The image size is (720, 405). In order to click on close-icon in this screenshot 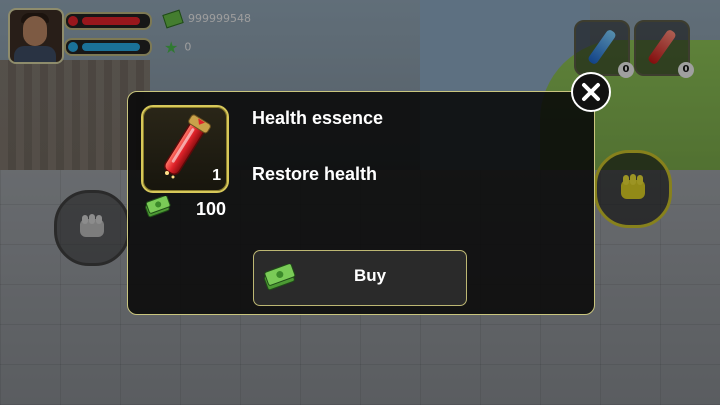, I will do `click(591, 92)`.